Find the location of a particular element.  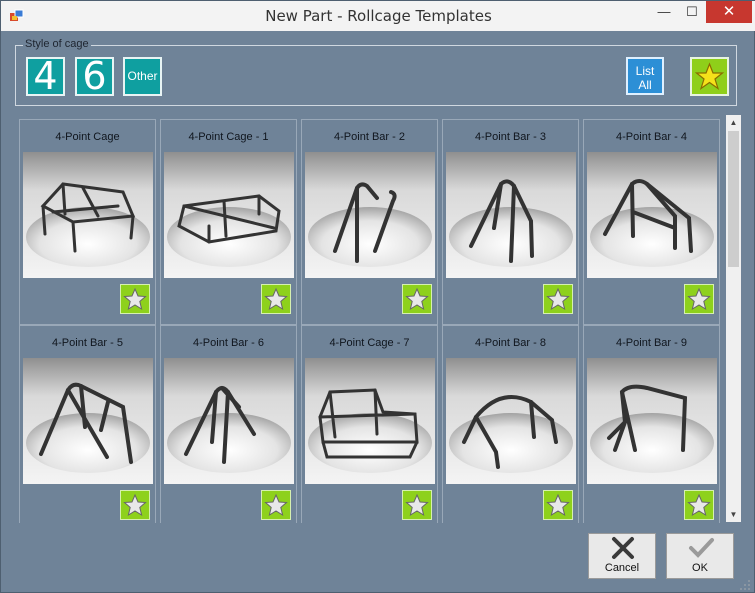

template-title: 4-Point Cage is located at coordinates (87, 137).